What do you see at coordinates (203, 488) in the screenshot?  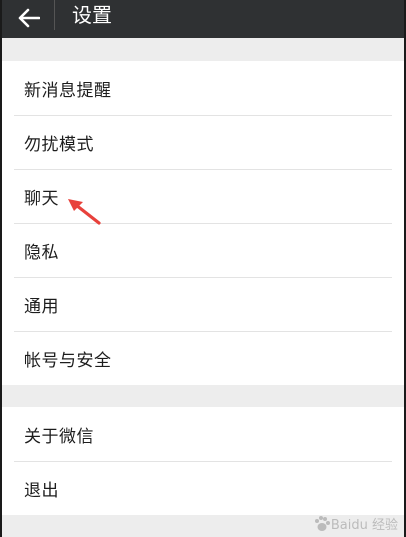 I see `settings-item-logout: 退出` at bounding box center [203, 488].